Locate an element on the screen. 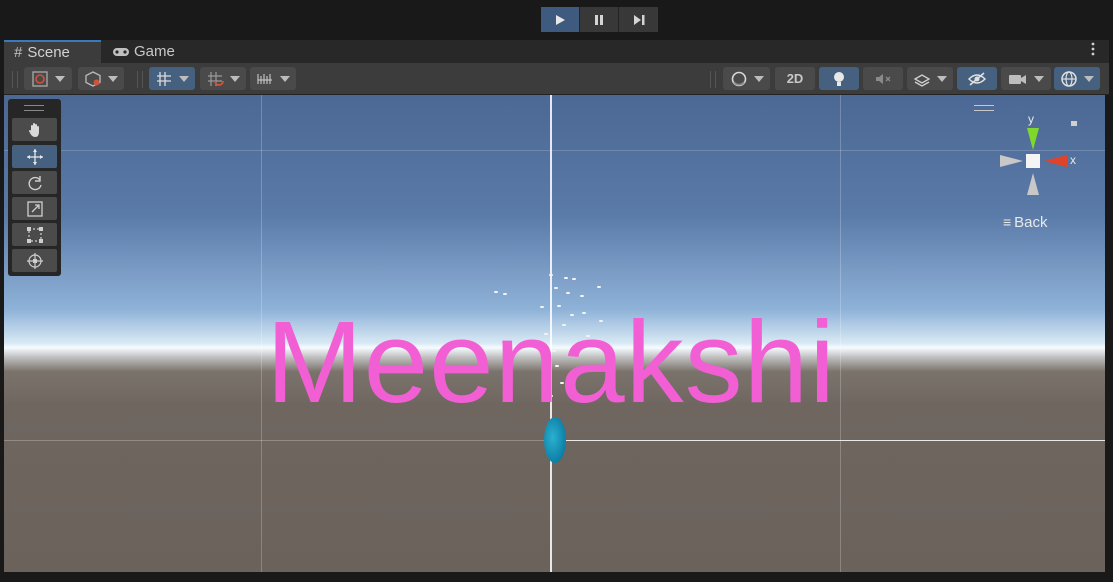 This screenshot has width=1113, height=582. rect-transform-icon is located at coordinates (34, 234).